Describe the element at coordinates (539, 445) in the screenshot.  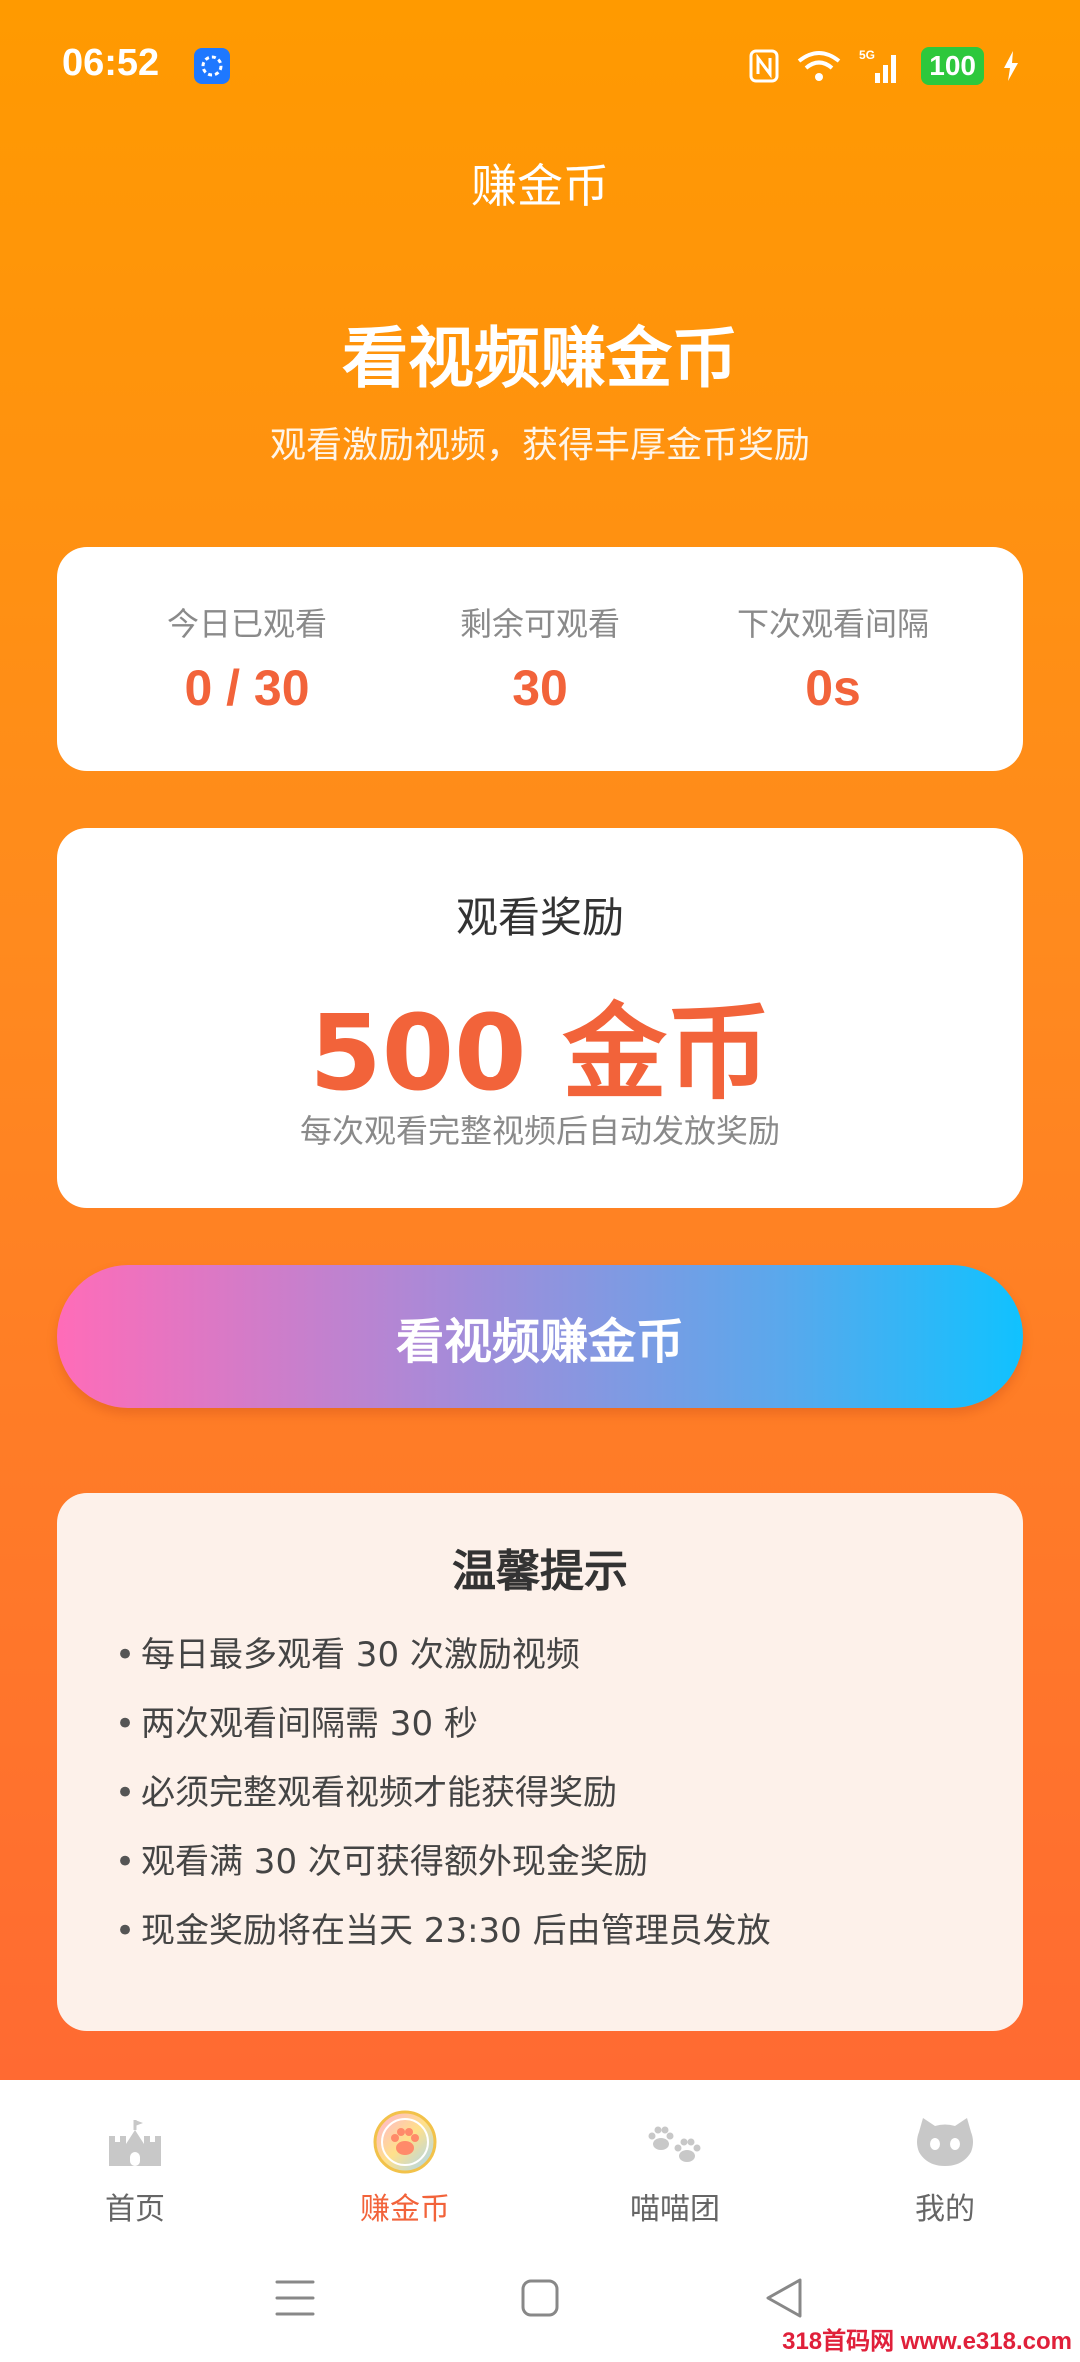
I see `hero-subtitle: 观看激励视频，获得丰厚金币奖励` at that location.